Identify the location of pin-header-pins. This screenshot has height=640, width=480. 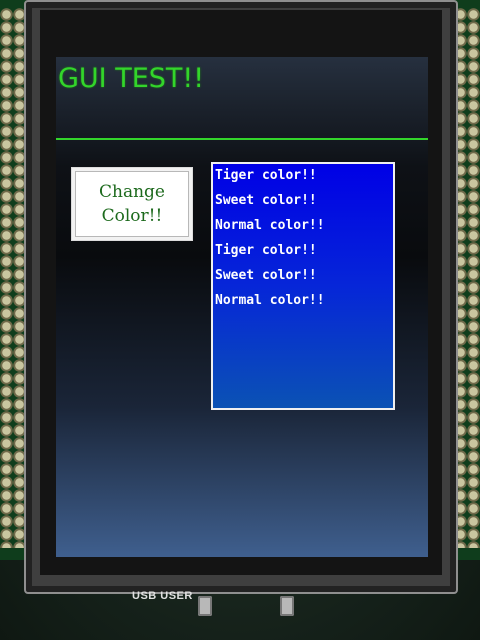
(13, 278).